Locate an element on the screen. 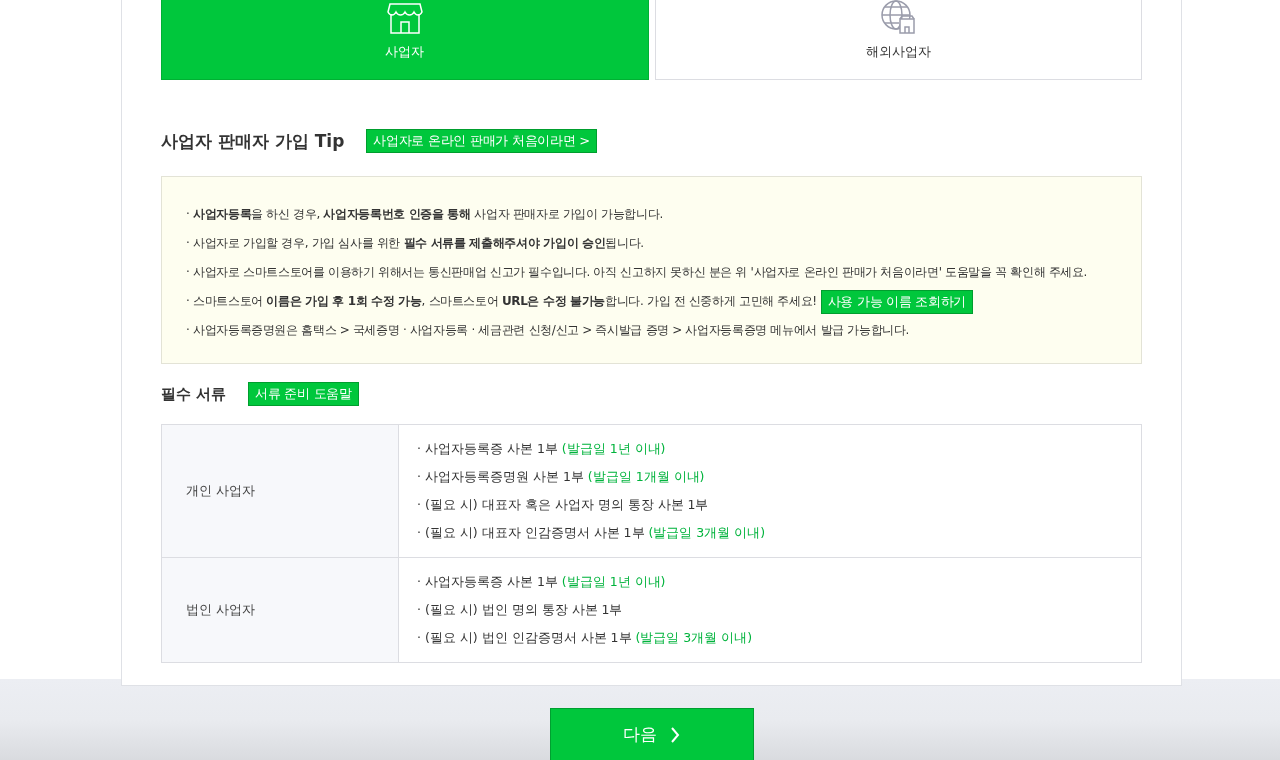  business-type-cell: 개인 사업자 is located at coordinates (280, 491).